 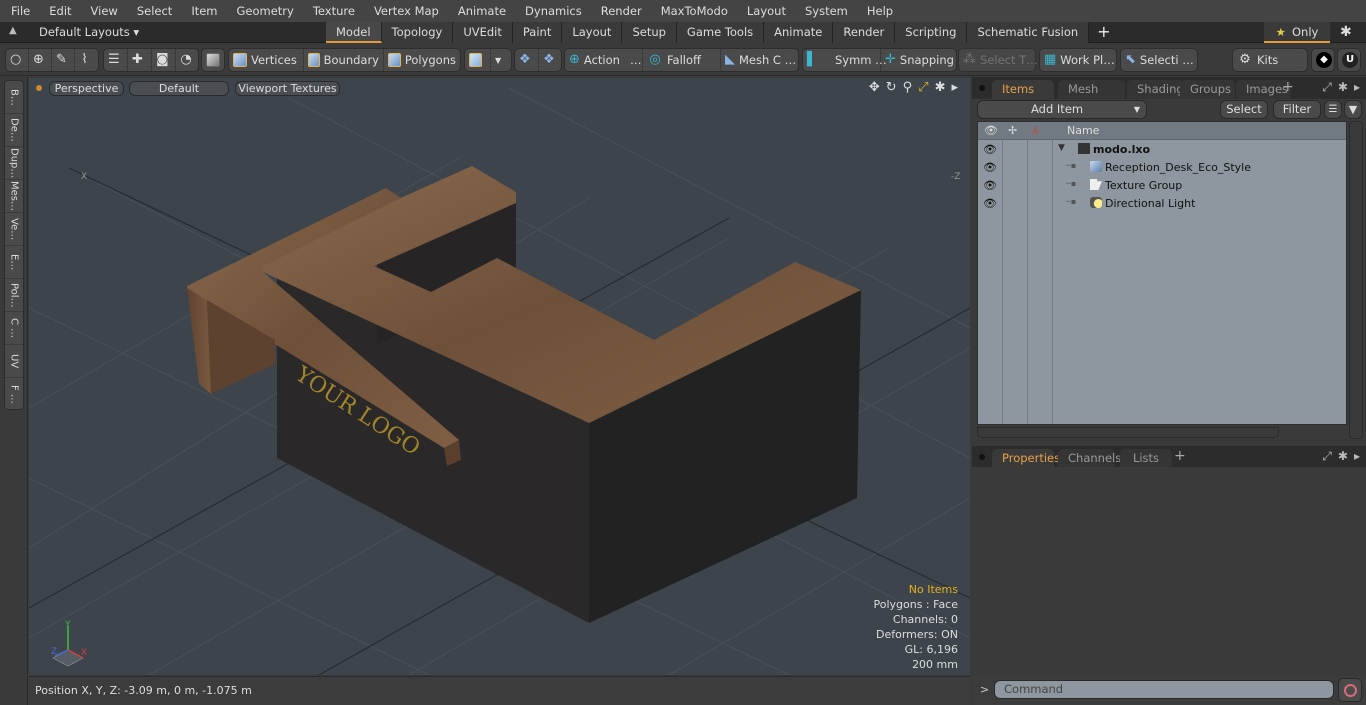 I want to click on select-button: Select, so click(x=1244, y=109).